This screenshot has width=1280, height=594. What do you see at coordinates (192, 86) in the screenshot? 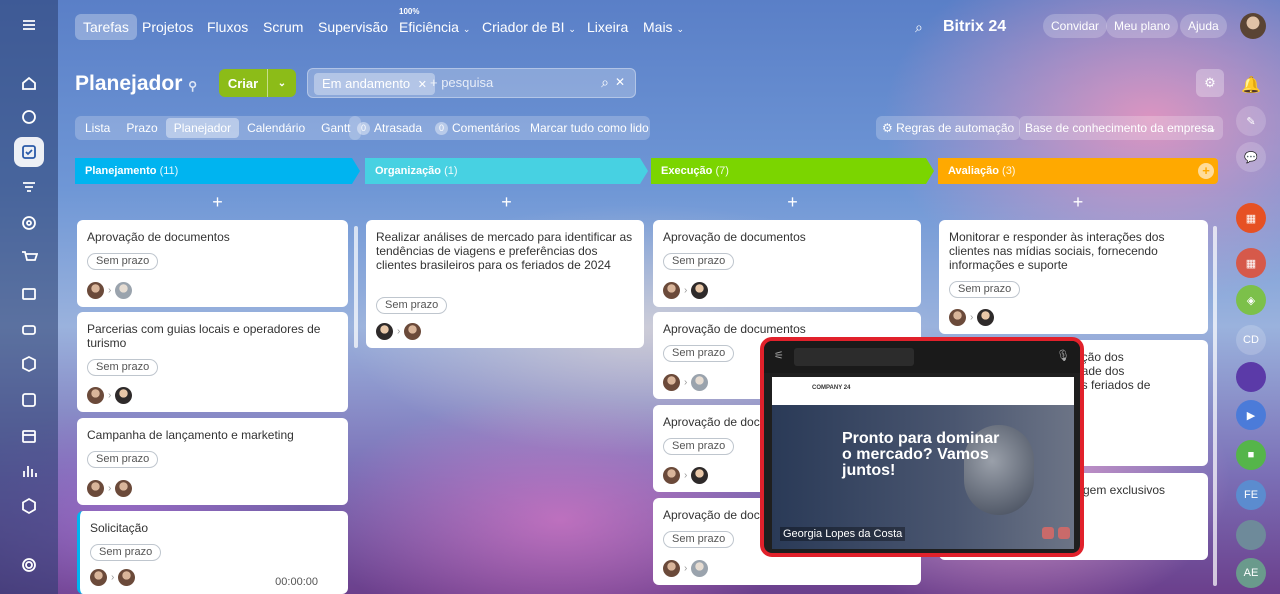
I see `pin-icon: ⚲` at bounding box center [192, 86].